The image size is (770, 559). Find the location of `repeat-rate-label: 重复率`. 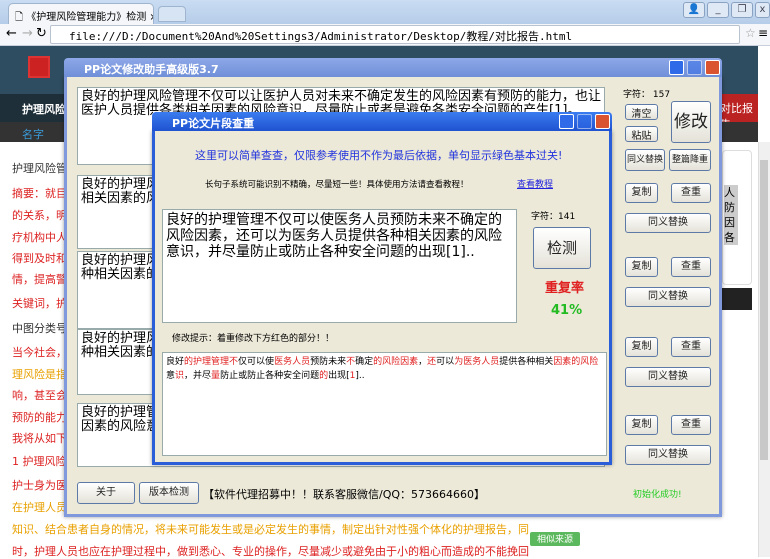

repeat-rate-label: 重复率 is located at coordinates (565, 288).